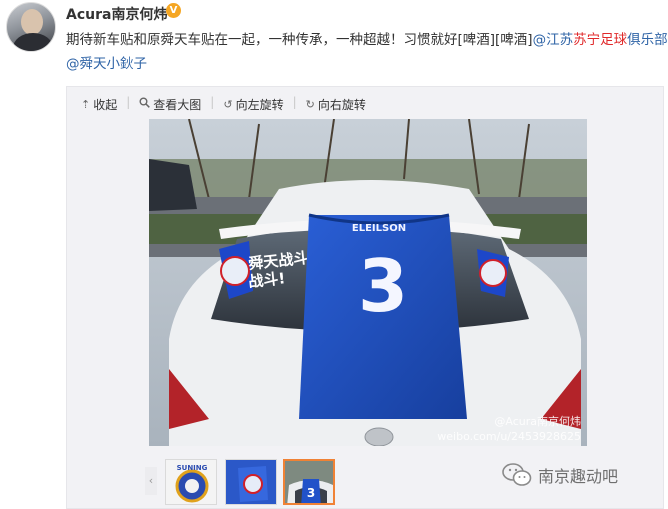 The height and width of the screenshot is (509, 668). Describe the element at coordinates (192, 468) in the screenshot. I see `thumbnail-1-text: SUNING` at that location.